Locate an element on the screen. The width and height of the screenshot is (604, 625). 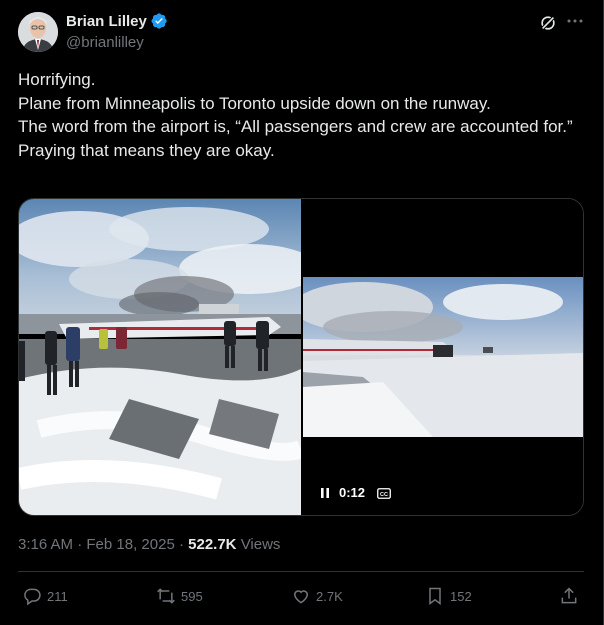
tweet-date: Feb 18, 2025 is located at coordinates (130, 544).